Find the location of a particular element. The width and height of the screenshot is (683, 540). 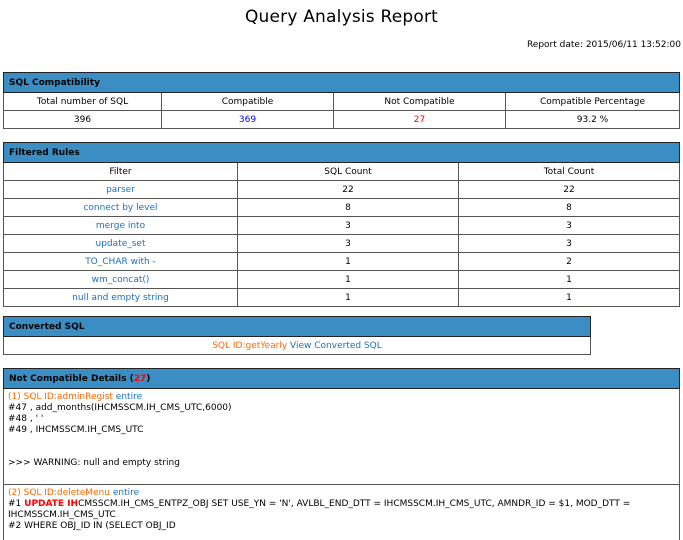

not-compatible-header-label: Not Compatible Details ( is located at coordinates (71, 378).